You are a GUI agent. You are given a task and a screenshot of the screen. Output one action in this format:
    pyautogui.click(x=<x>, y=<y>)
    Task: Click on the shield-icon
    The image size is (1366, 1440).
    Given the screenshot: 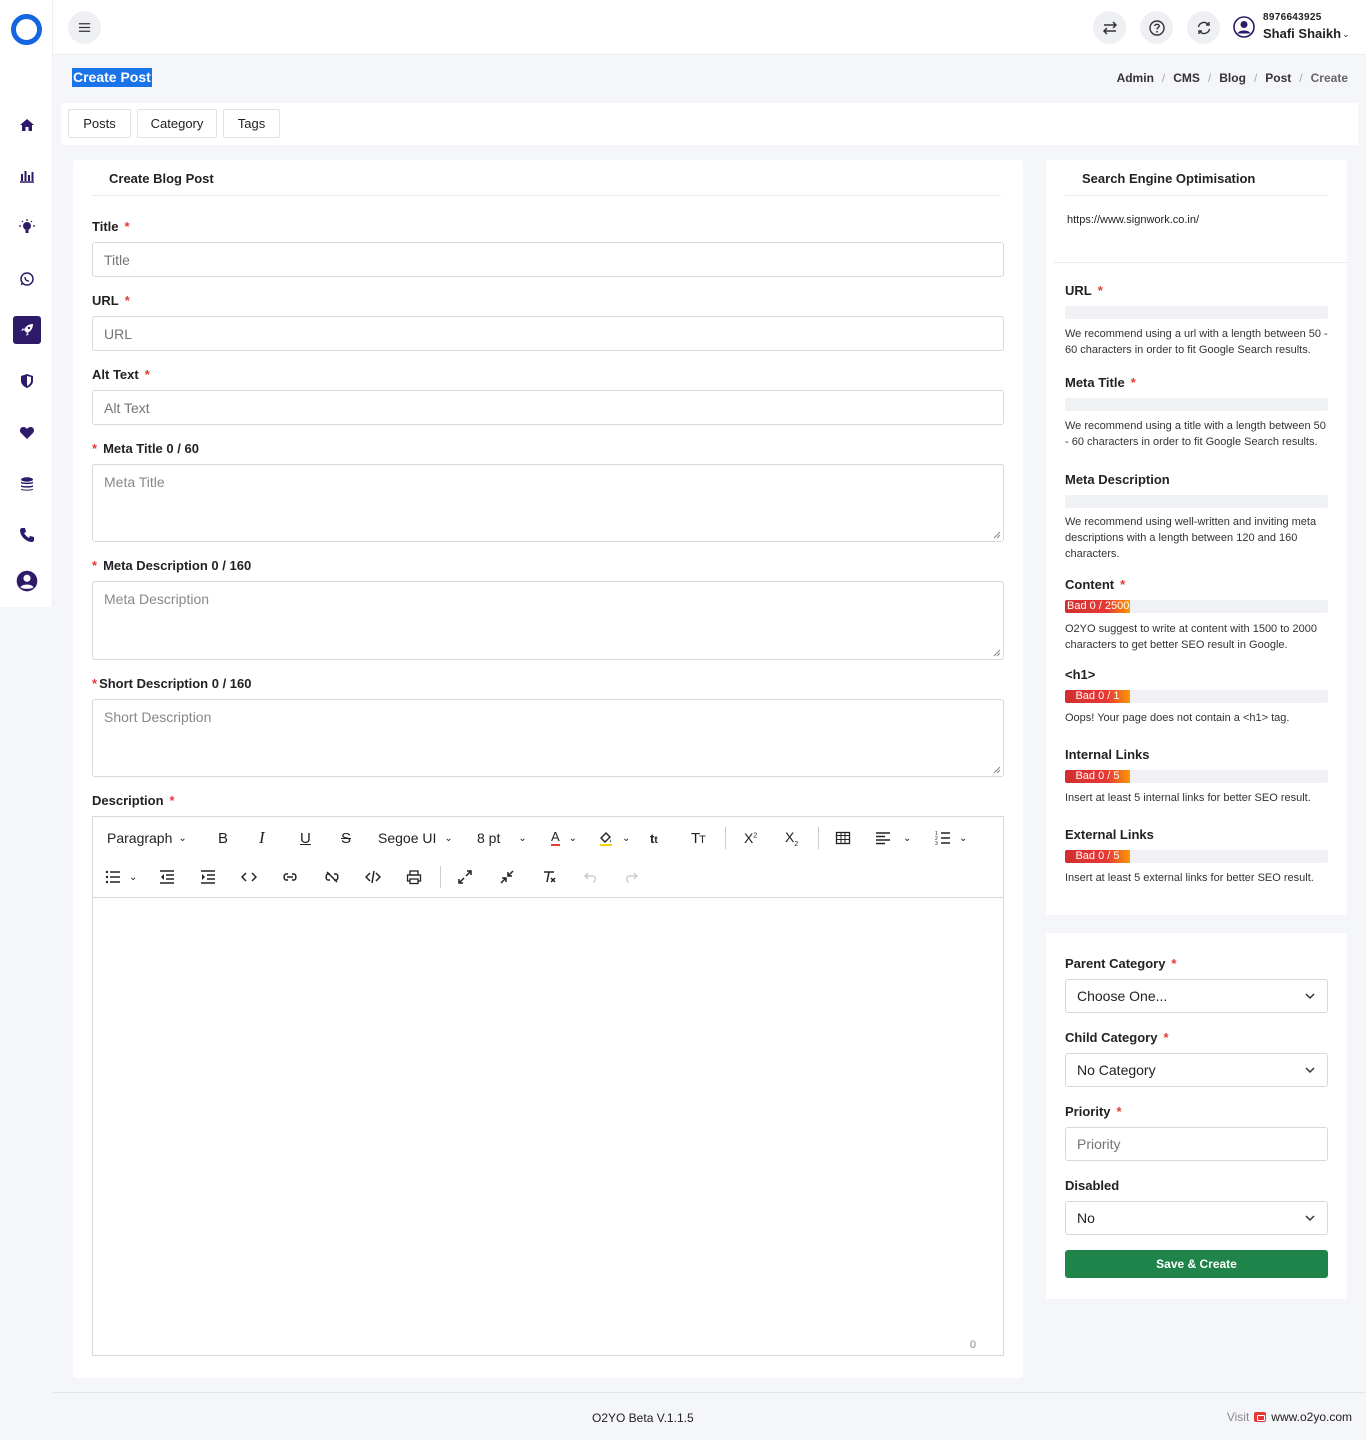 What is the action you would take?
    pyautogui.click(x=27, y=381)
    